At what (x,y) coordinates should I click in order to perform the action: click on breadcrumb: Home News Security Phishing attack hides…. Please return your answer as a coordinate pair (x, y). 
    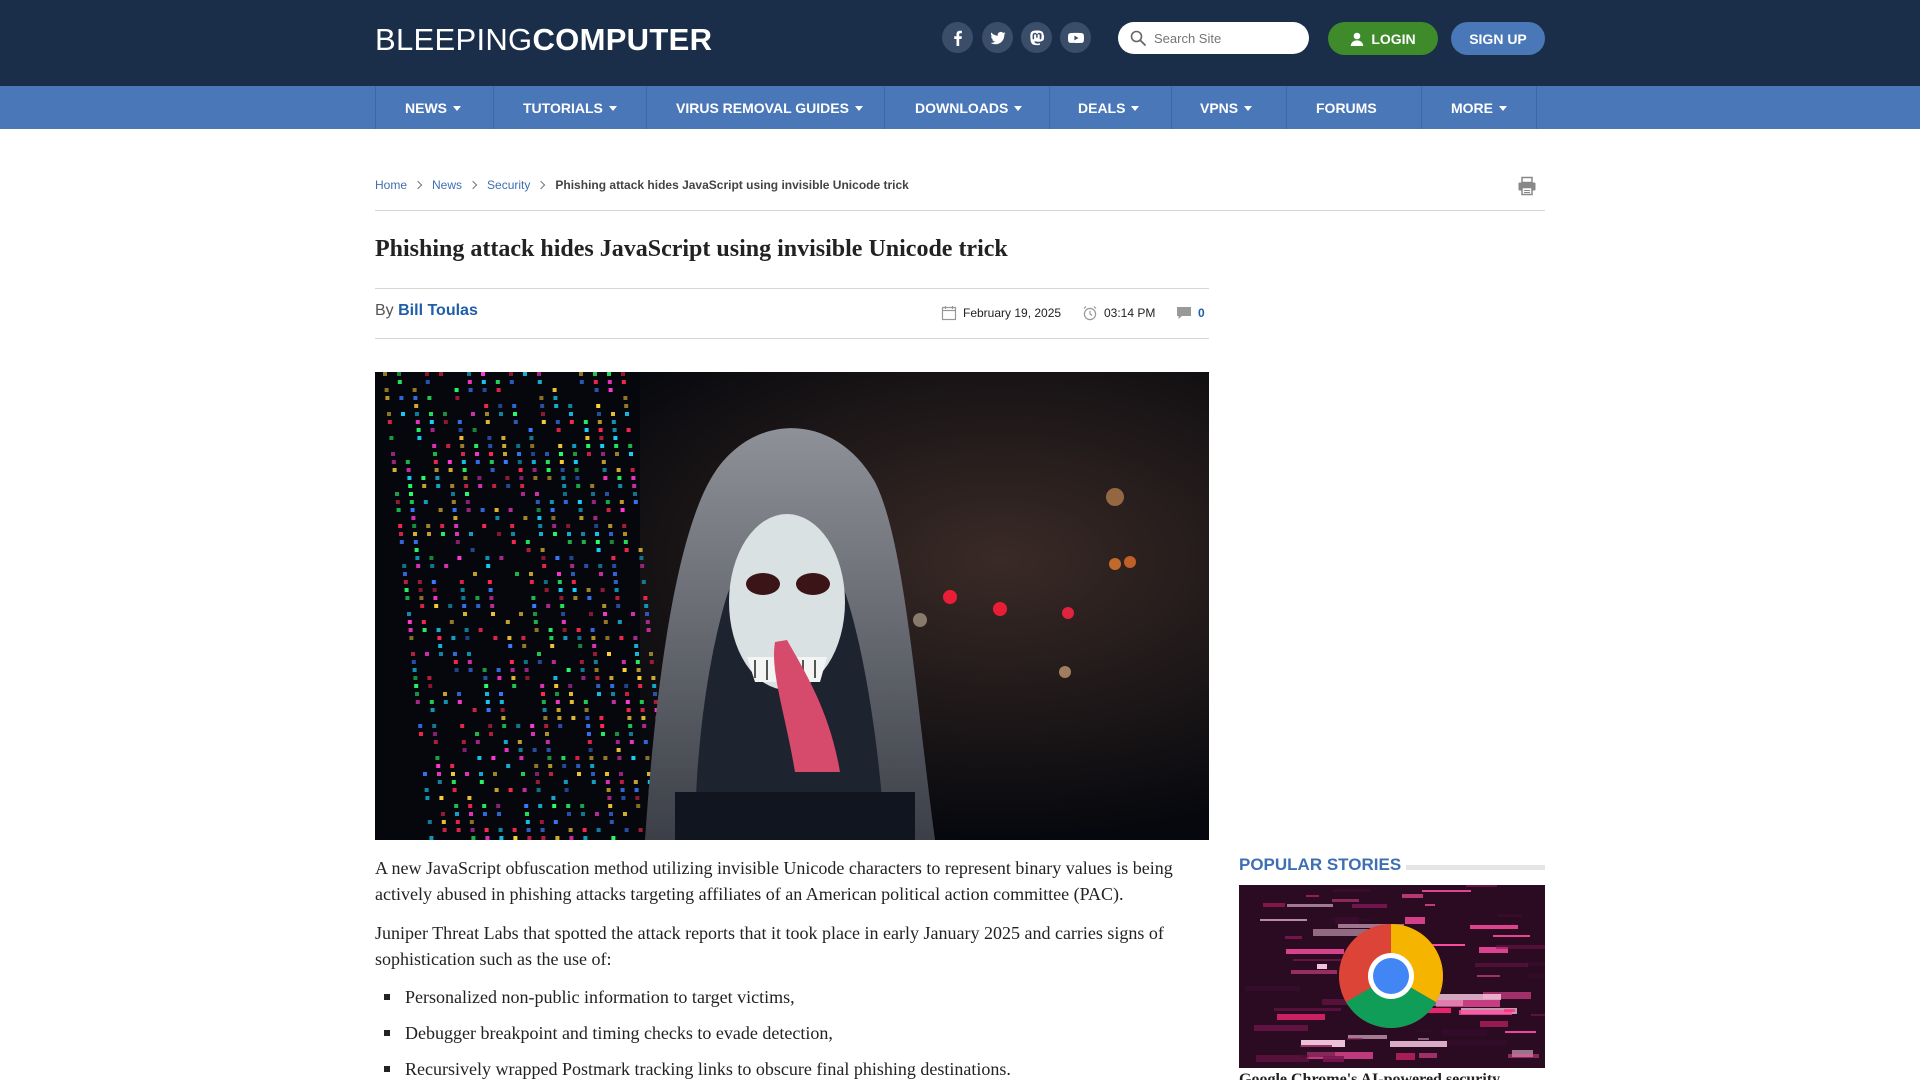
    Looking at the image, I should click on (642, 185).